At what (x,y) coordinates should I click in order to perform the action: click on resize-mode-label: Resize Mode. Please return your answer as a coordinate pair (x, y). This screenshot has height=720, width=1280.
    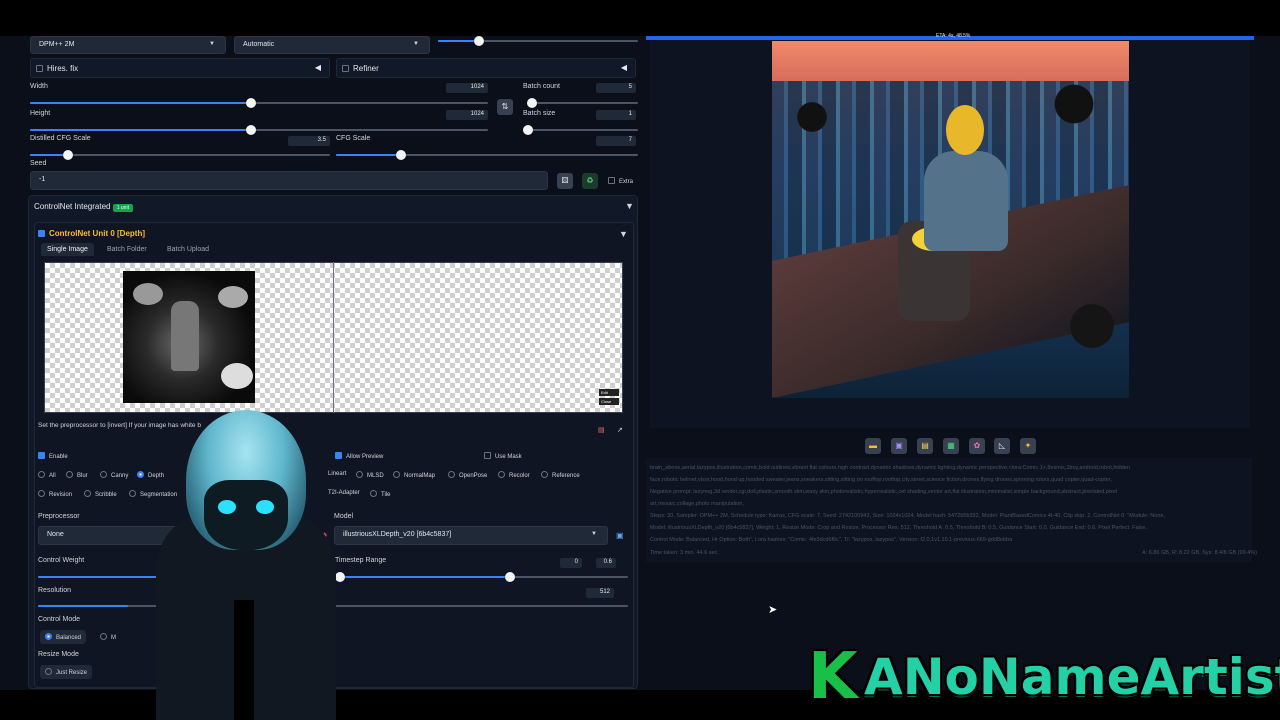
    Looking at the image, I should click on (58, 654).